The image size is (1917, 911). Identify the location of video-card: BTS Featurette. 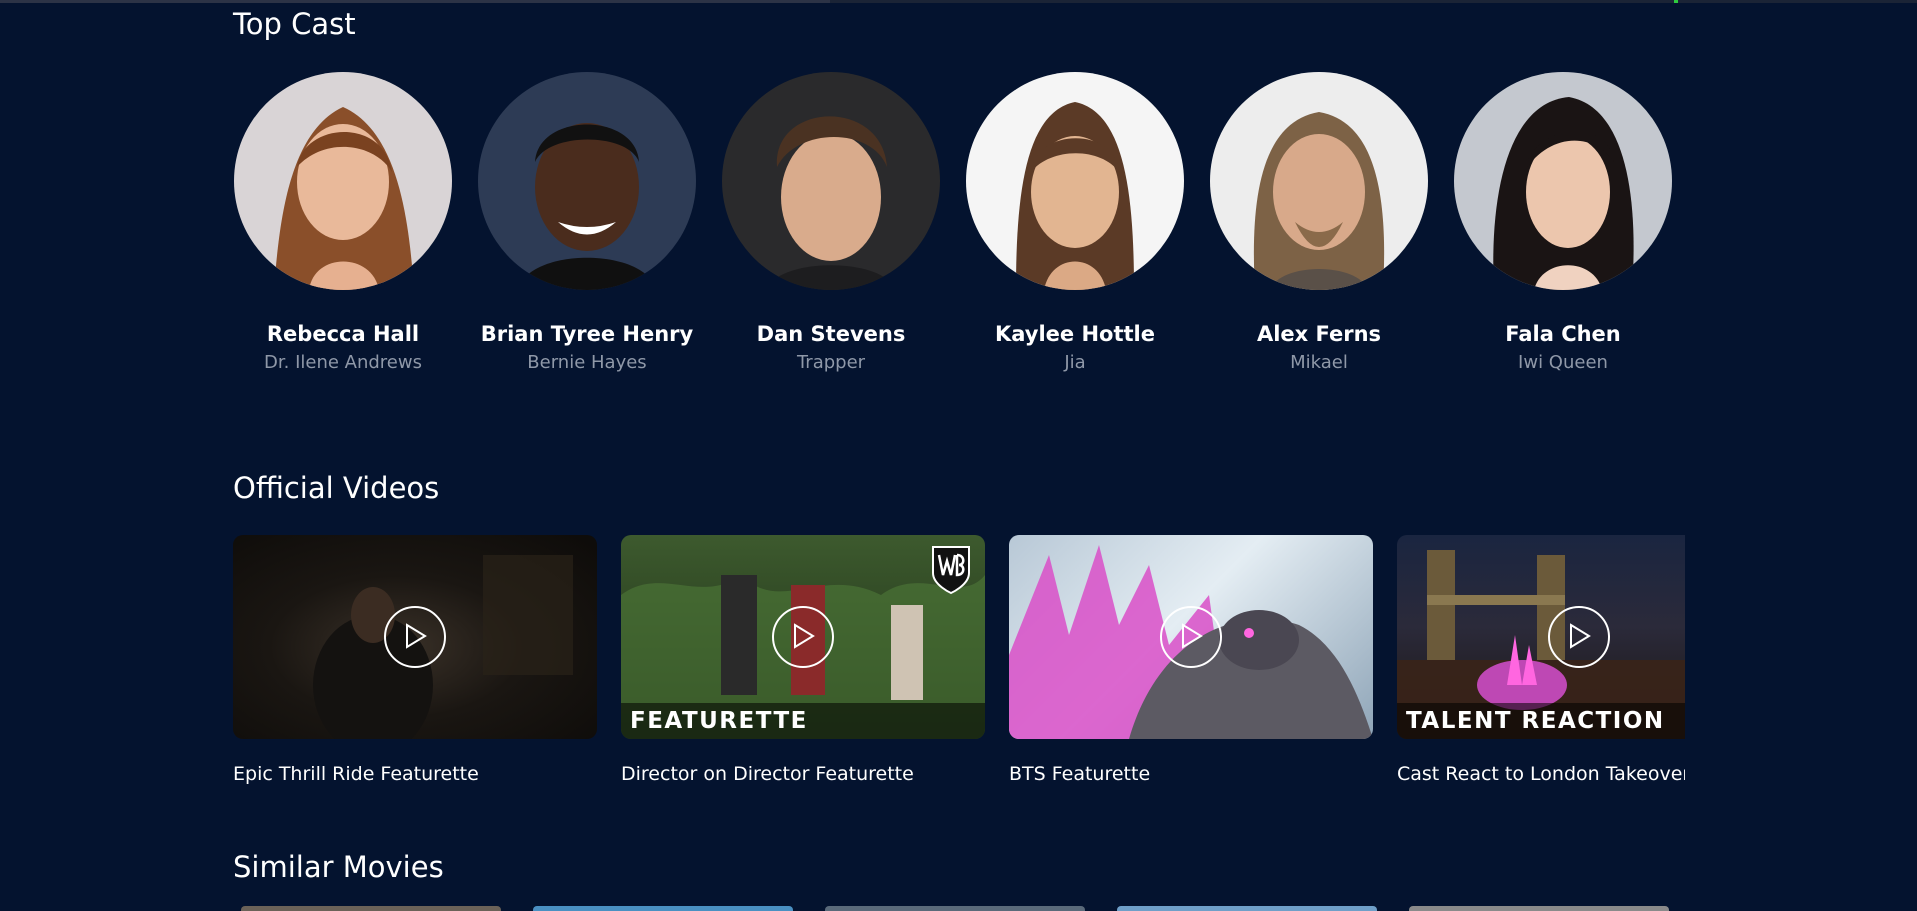
(1191, 660).